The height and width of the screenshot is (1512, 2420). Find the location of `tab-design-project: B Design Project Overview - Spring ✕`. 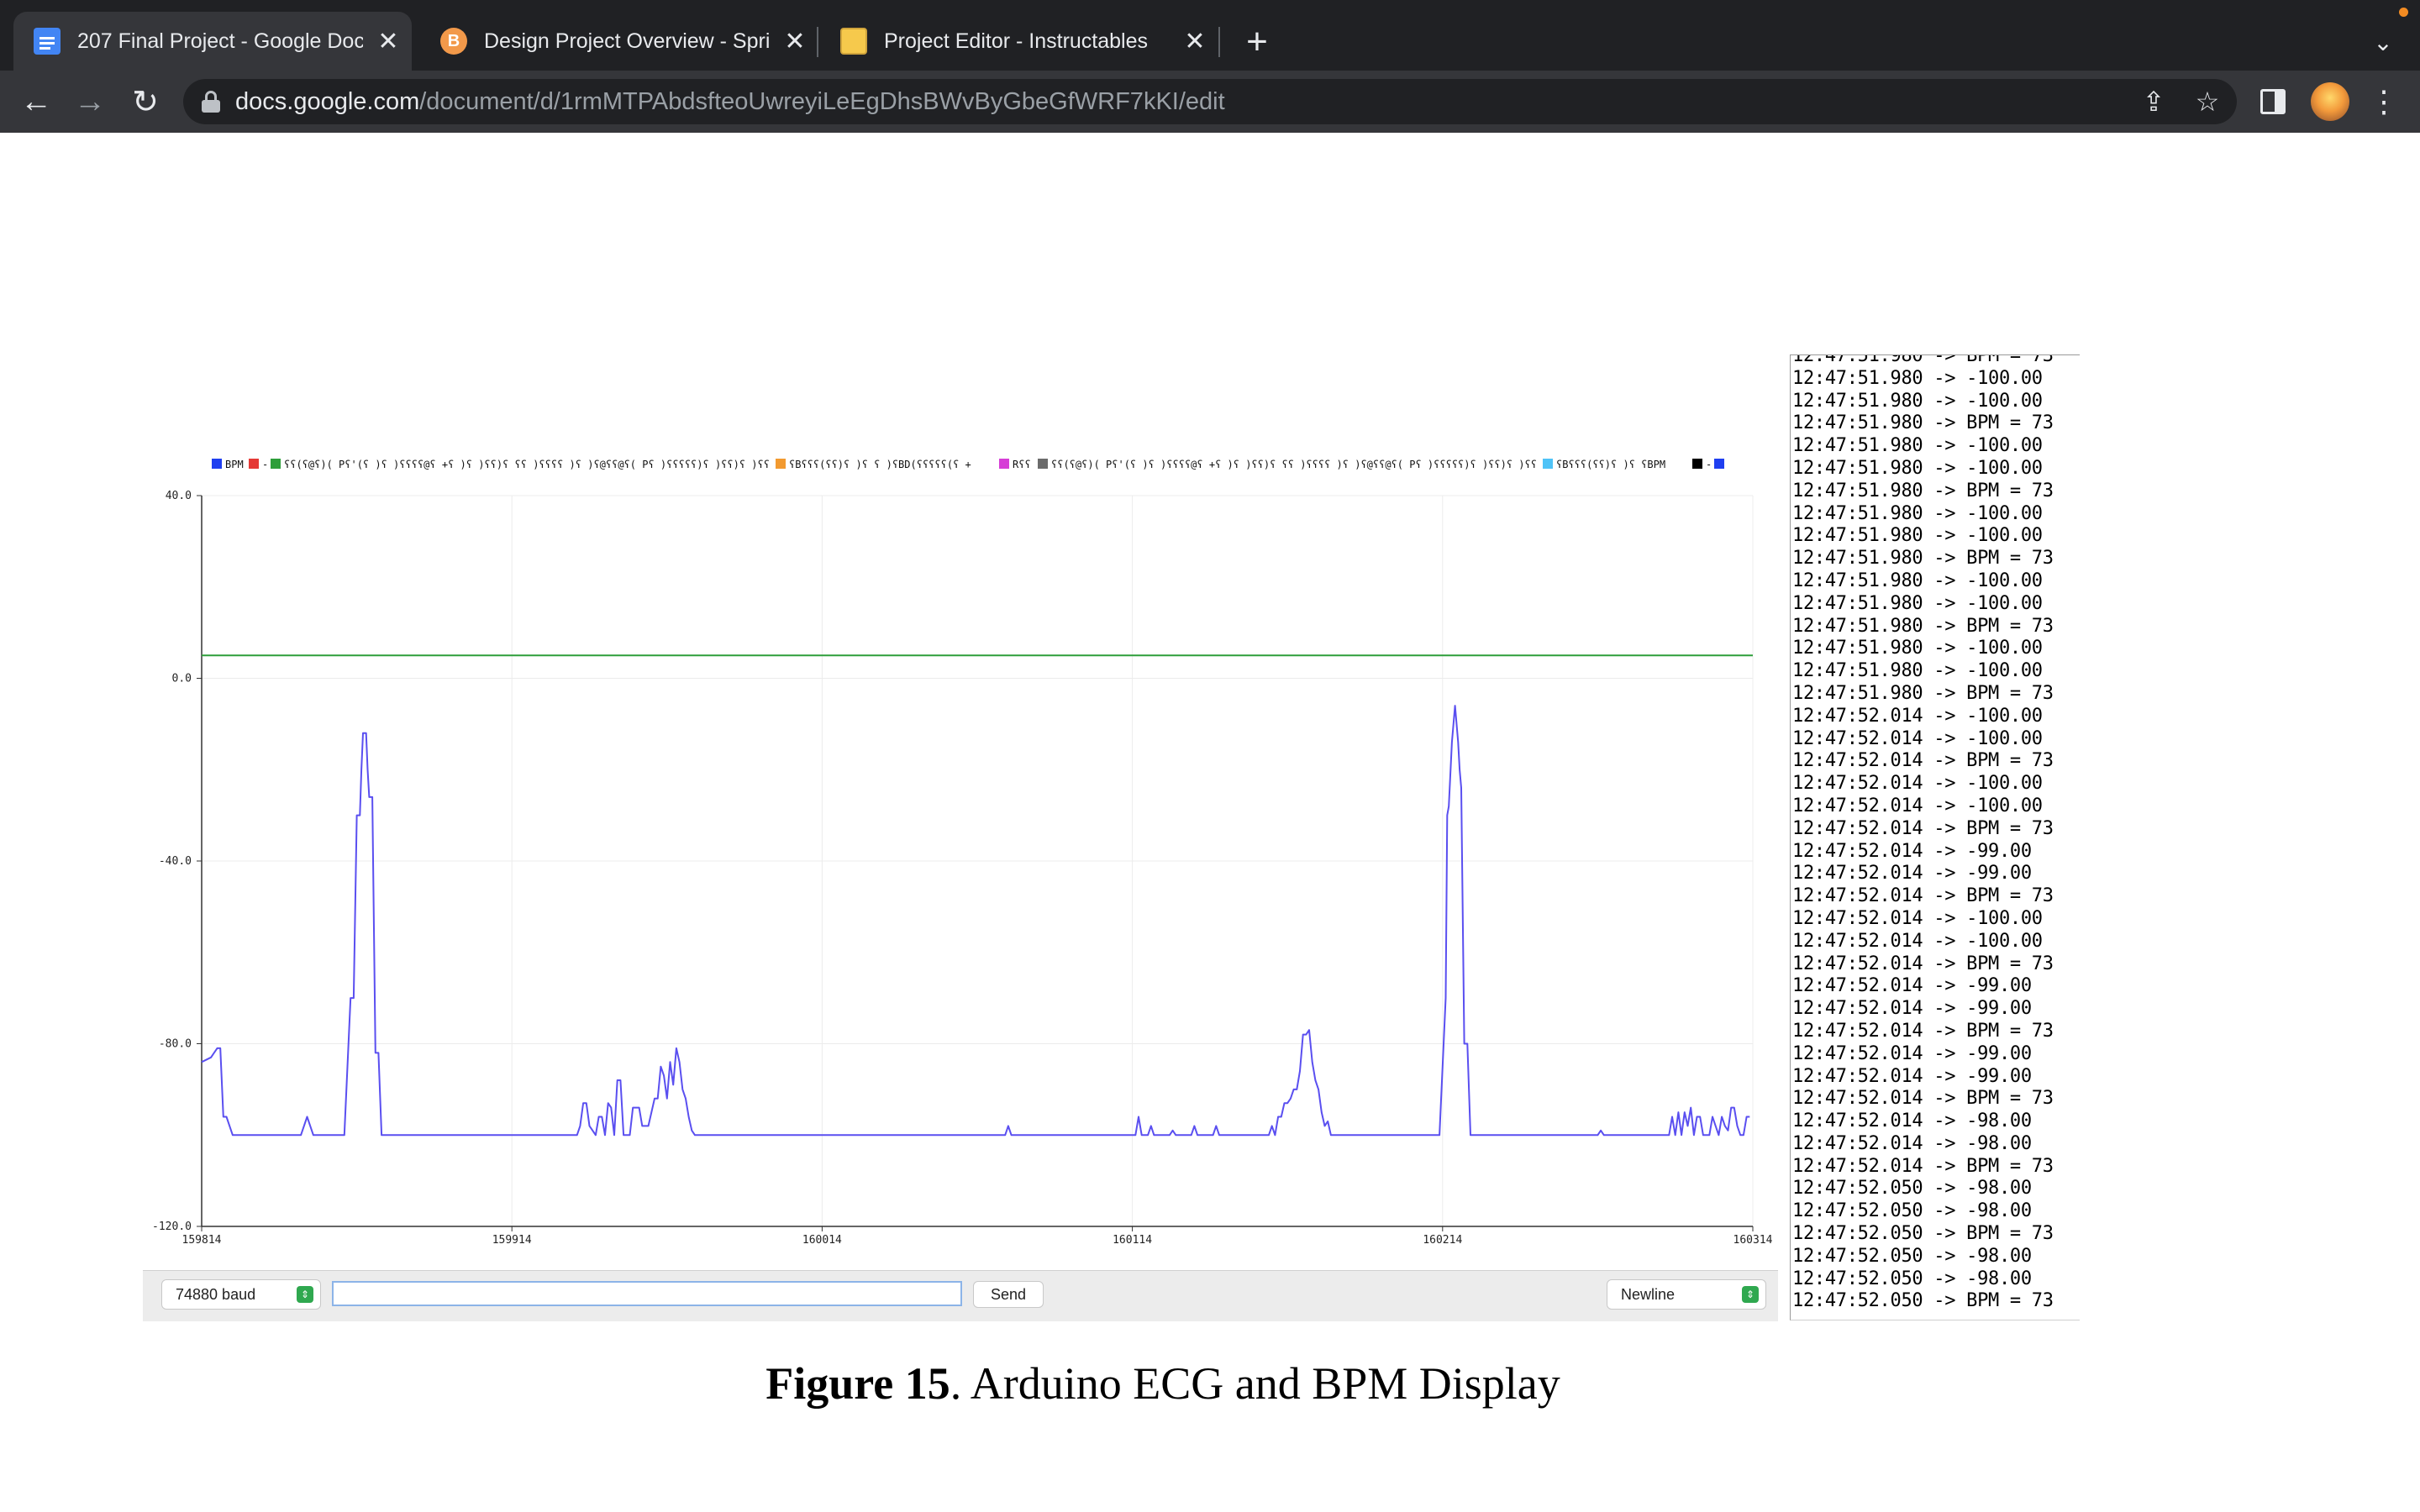

tab-design-project: B Design Project Overview - Spring ✕ is located at coordinates (619, 41).